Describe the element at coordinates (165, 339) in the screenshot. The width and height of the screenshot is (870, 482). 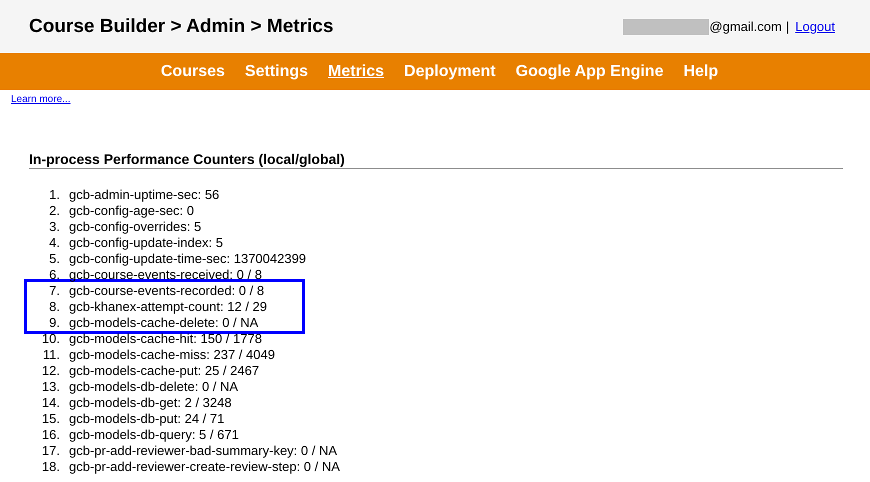
I see `counter-text: gcb-models-cache-hit: 150 / 1778` at that location.